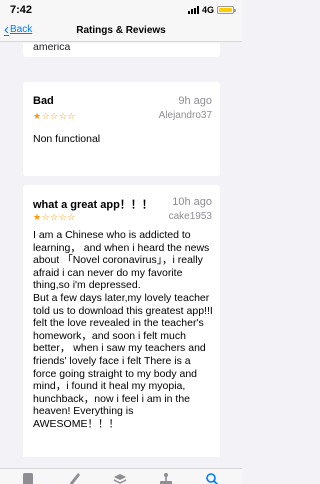  What do you see at coordinates (93, 205) in the screenshot?
I see `review-title: what a great app！！！` at bounding box center [93, 205].